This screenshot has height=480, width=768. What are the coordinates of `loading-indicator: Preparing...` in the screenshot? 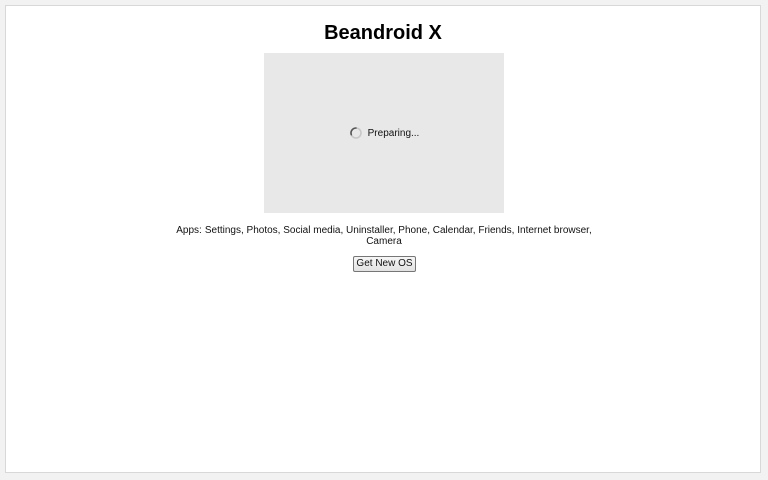 It's located at (384, 133).